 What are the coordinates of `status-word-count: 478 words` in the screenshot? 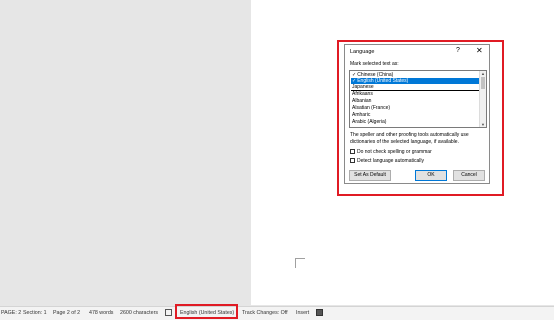 It's located at (101, 313).